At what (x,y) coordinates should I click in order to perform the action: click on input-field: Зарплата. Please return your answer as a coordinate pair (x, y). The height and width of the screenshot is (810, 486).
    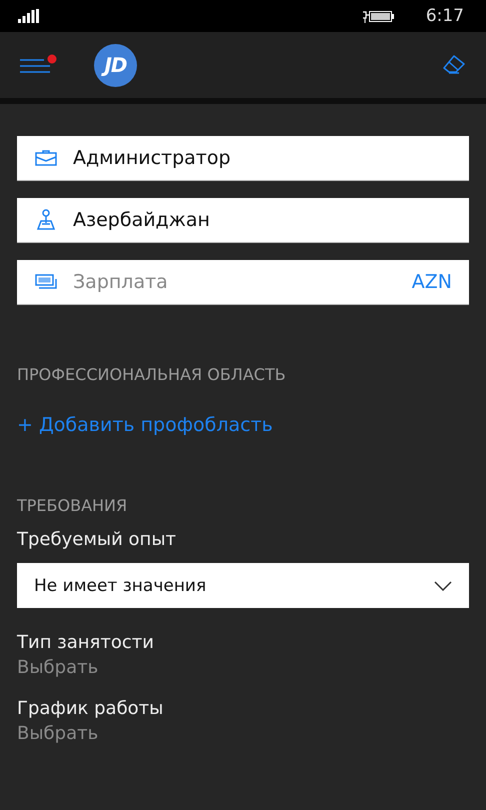
    Looking at the image, I should click on (242, 282).